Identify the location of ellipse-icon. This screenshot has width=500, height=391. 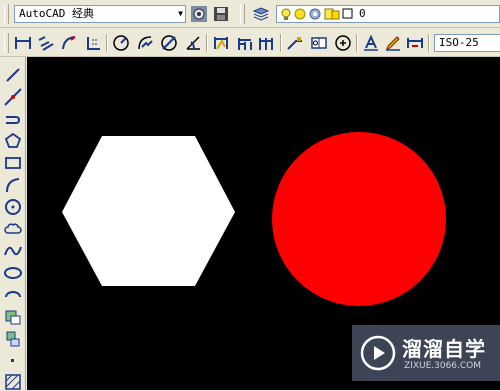
(13, 273).